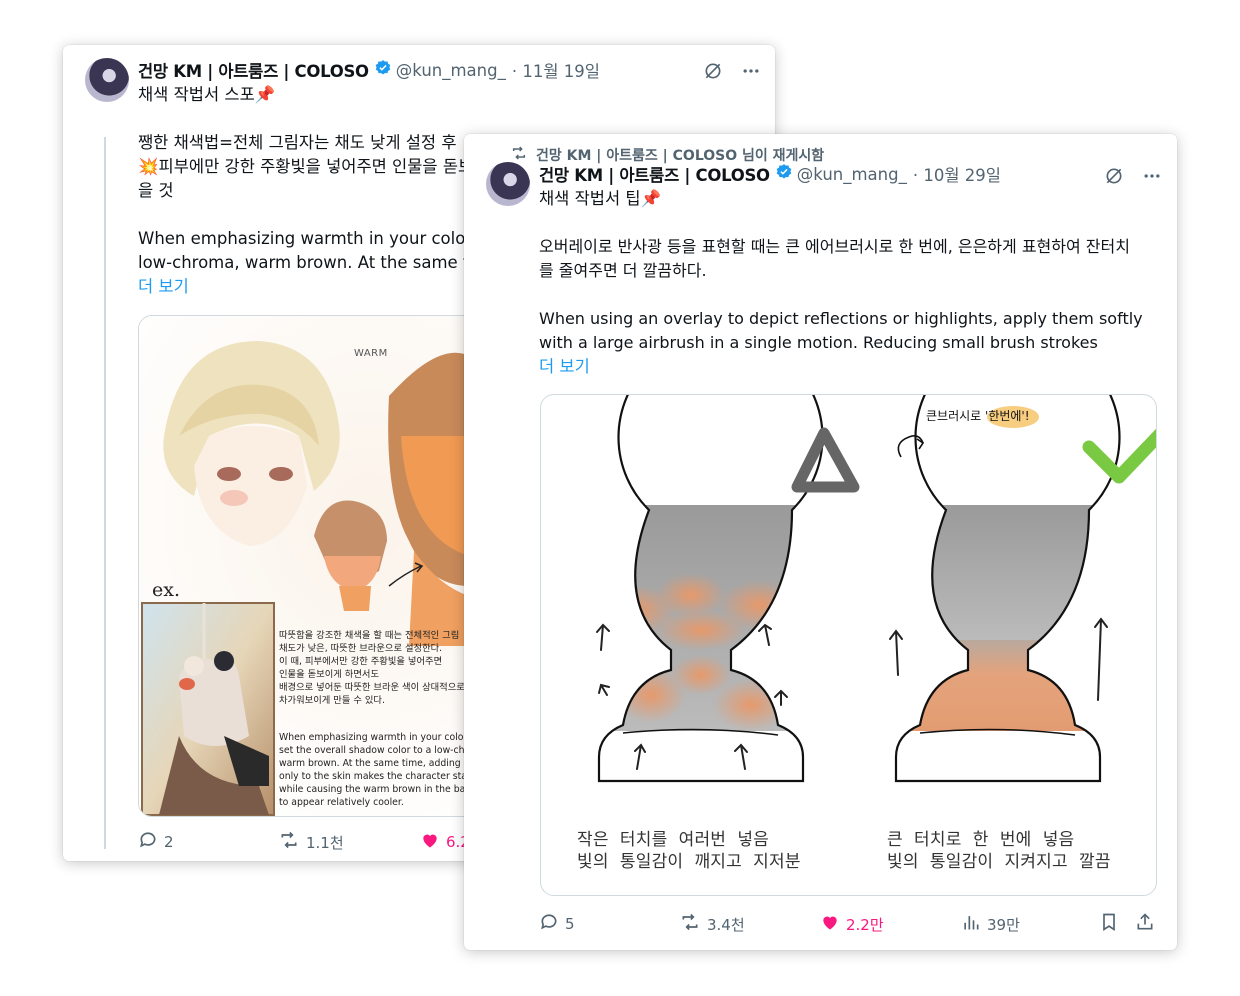  I want to click on views-count: 39만, so click(1003, 924).